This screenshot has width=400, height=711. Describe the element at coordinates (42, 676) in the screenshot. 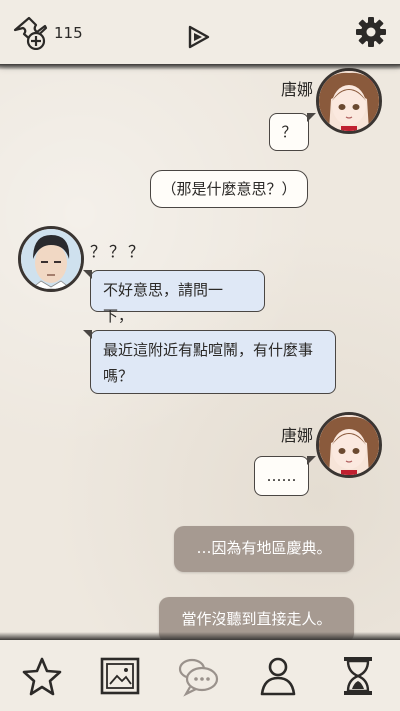

I see `star-icon` at that location.